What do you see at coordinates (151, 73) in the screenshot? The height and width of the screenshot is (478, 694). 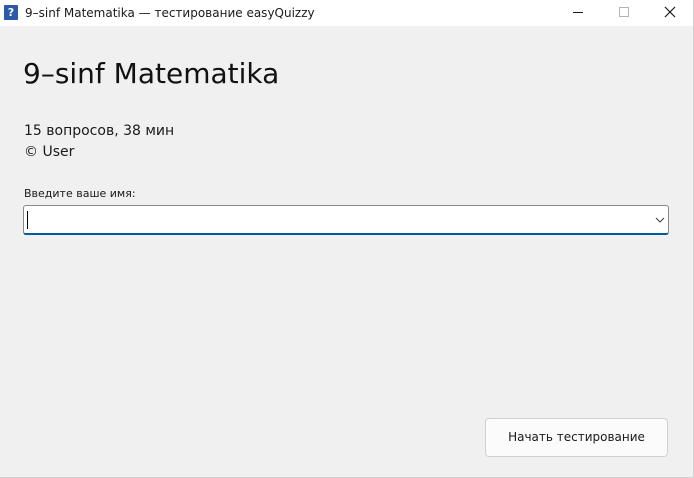 I see `page-title: 9–sinf Matematika` at bounding box center [151, 73].